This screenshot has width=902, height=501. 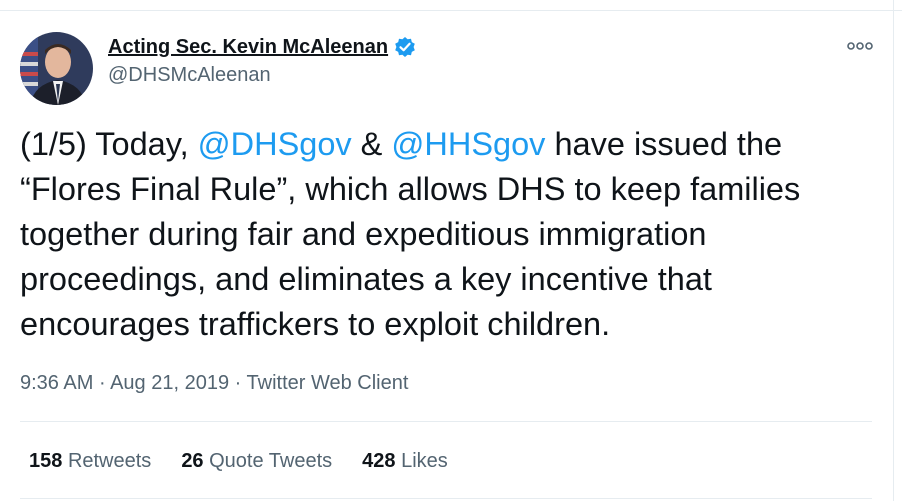 I want to click on retweets-stat: 158 Retweets, so click(x=90, y=461).